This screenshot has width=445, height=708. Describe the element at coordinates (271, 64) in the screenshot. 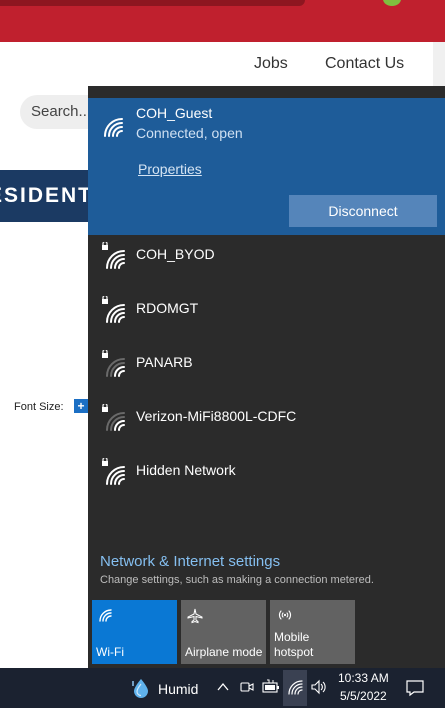

I see `nav-link-jobs: Jobs` at that location.